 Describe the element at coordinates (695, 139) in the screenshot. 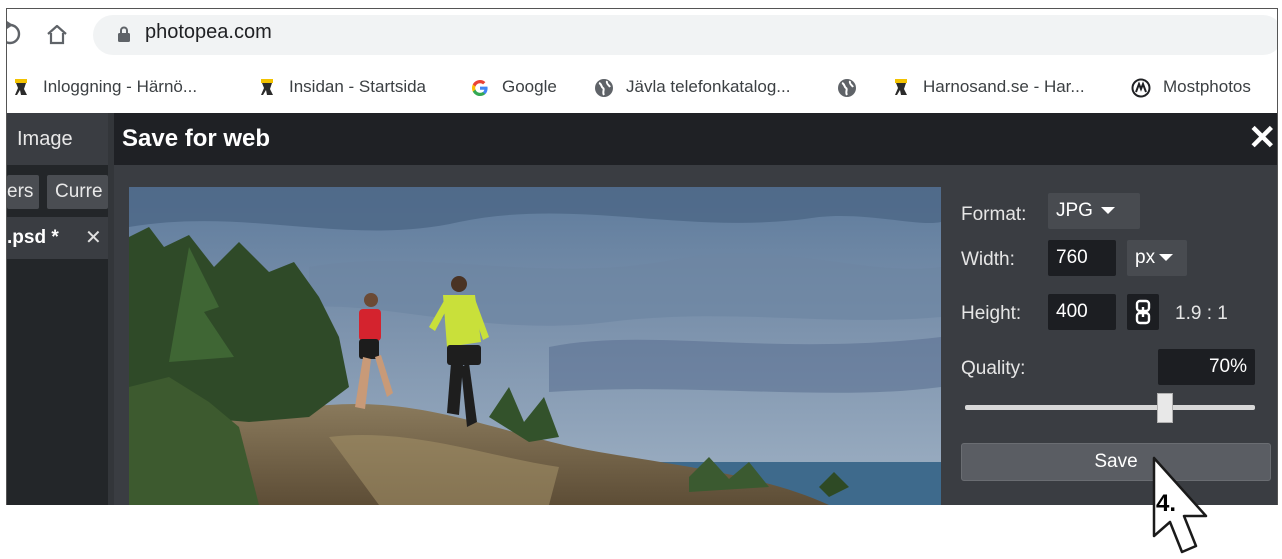

I see `dialog-titlebar: Save for web ✕` at that location.